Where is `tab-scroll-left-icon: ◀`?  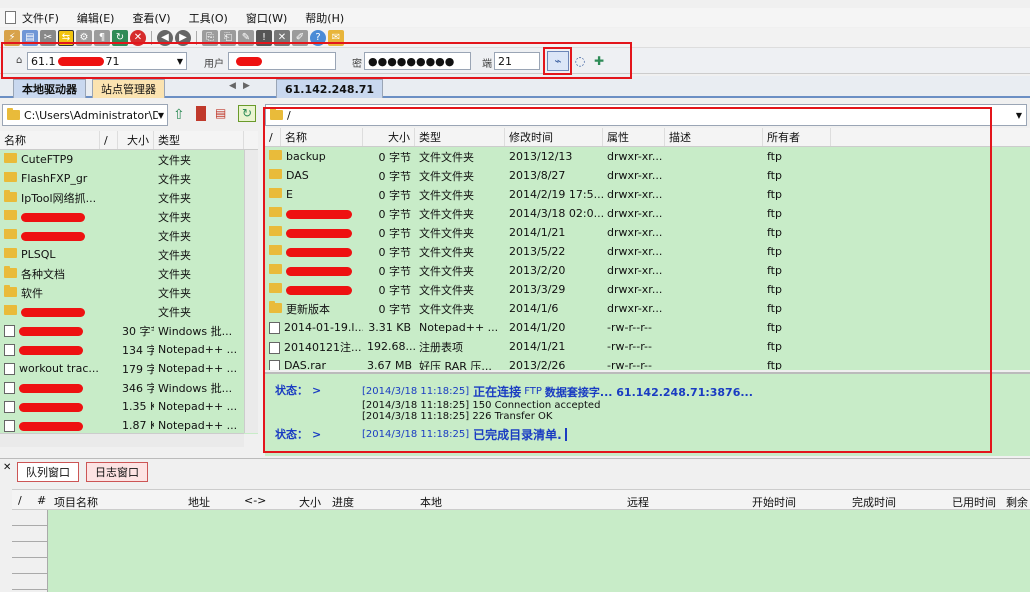
tab-scroll-left-icon: ◀ is located at coordinates (232, 86).